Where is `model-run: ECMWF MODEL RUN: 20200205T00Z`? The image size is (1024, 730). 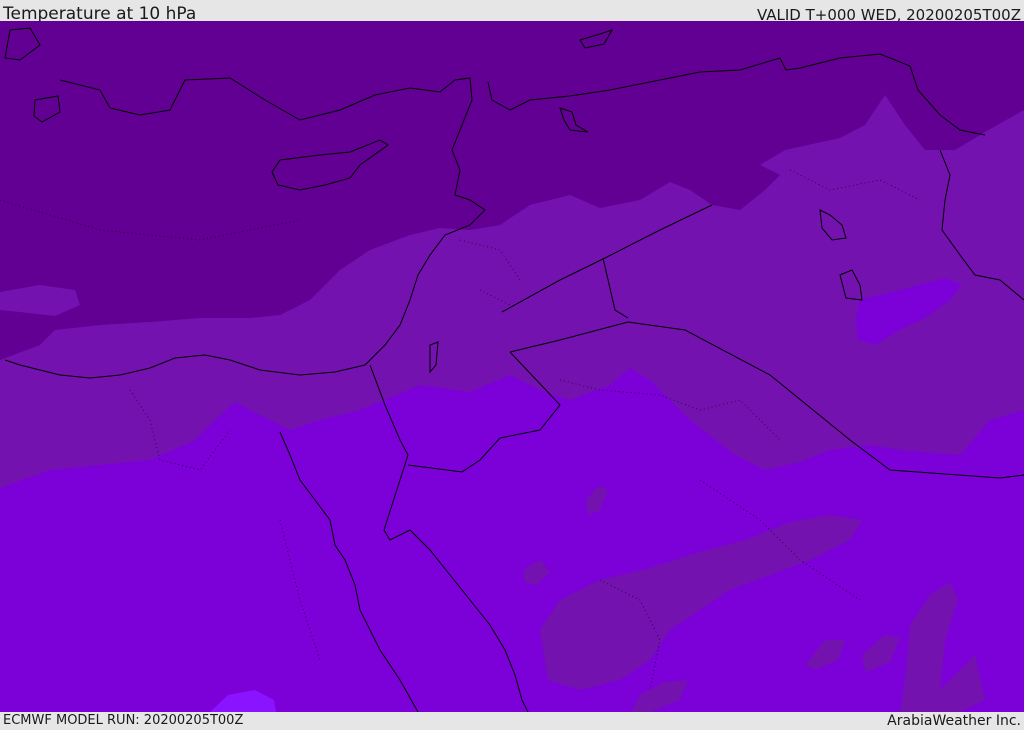 model-run: ECMWF MODEL RUN: 20200205T00Z is located at coordinates (123, 720).